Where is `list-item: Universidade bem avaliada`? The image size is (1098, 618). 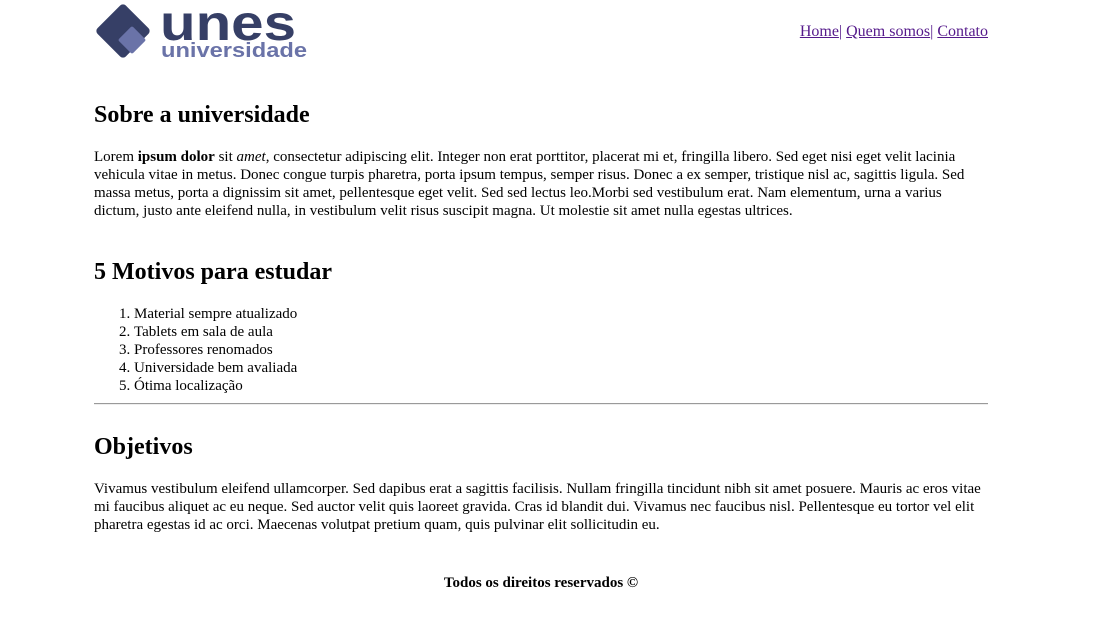
list-item: Universidade bem avaliada is located at coordinates (215, 368).